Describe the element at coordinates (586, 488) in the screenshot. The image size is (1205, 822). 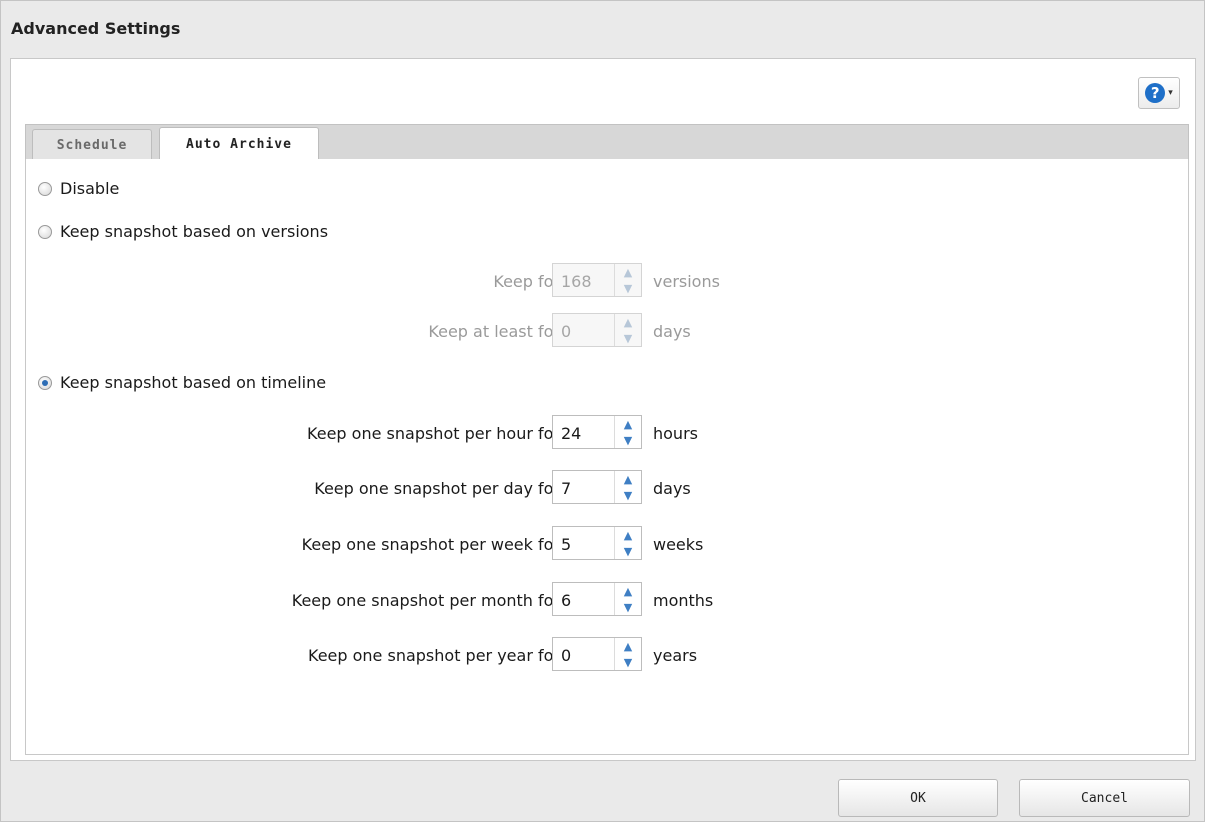
I see `day-input: 7` at that location.